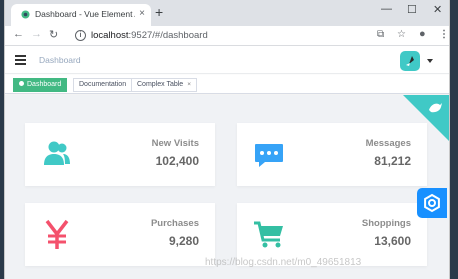 Image resolution: width=458 pixels, height=279 pixels. I want to click on reload-icon: ↻, so click(53, 34).